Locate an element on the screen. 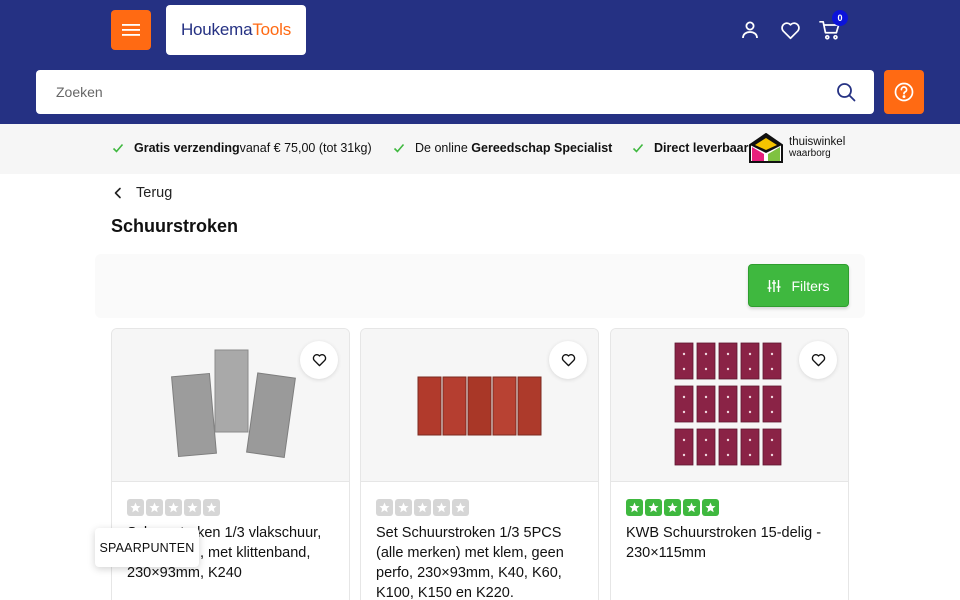 The height and width of the screenshot is (600, 960). thuiswinkel-house-icon is located at coordinates (766, 148).